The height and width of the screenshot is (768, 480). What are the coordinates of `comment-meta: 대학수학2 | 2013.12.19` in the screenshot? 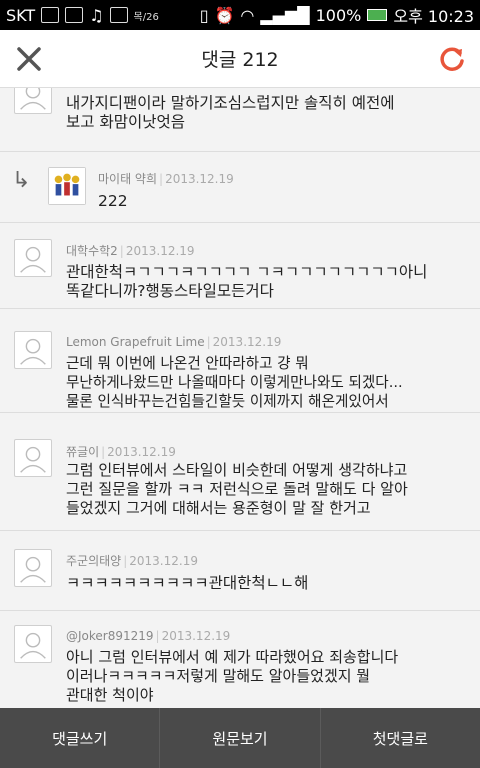 It's located at (130, 251).